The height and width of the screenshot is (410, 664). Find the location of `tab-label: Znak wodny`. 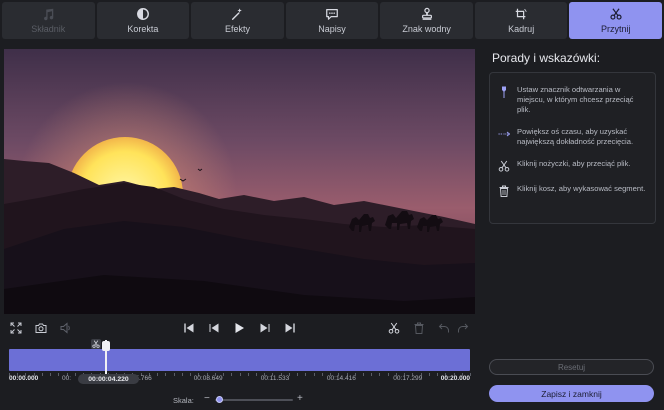

tab-label: Znak wodny is located at coordinates (426, 29).